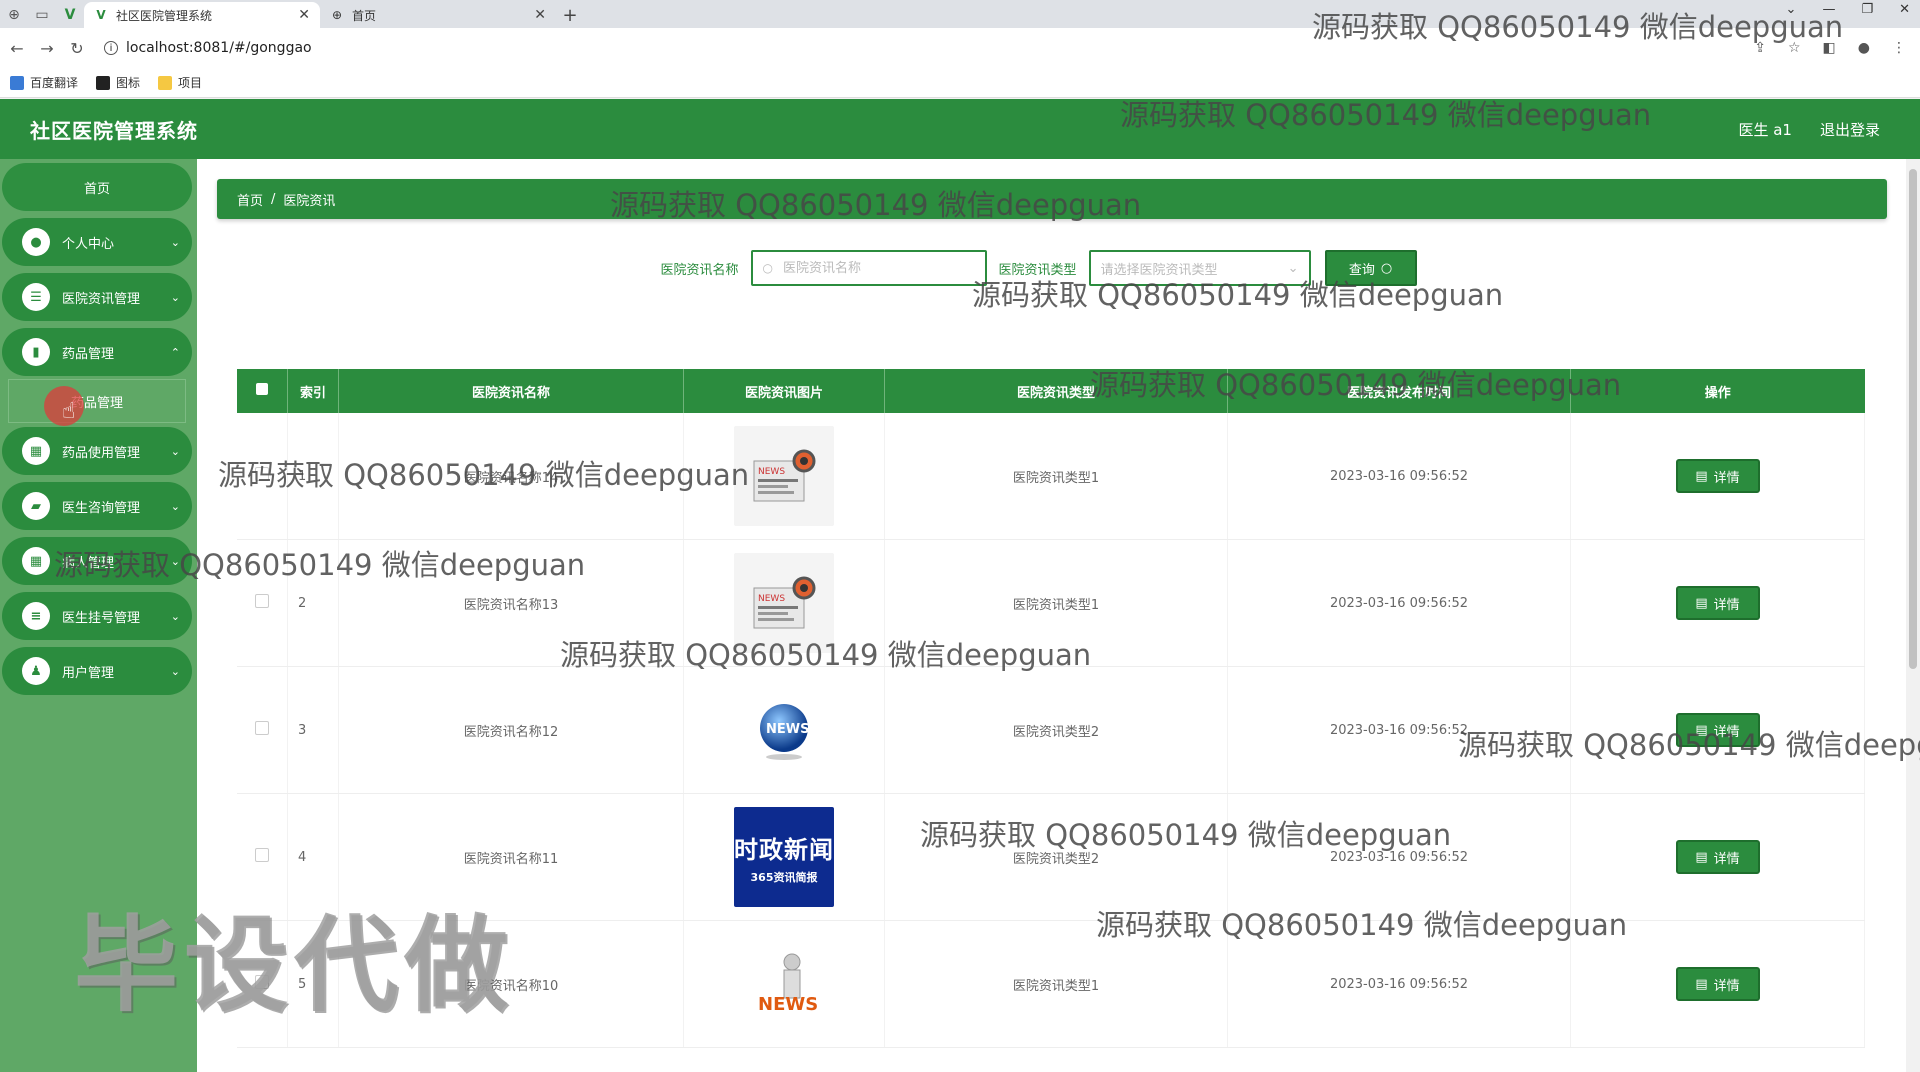  Describe the element at coordinates (88, 673) in the screenshot. I see `sidebar-item-label: 用户管理` at that location.